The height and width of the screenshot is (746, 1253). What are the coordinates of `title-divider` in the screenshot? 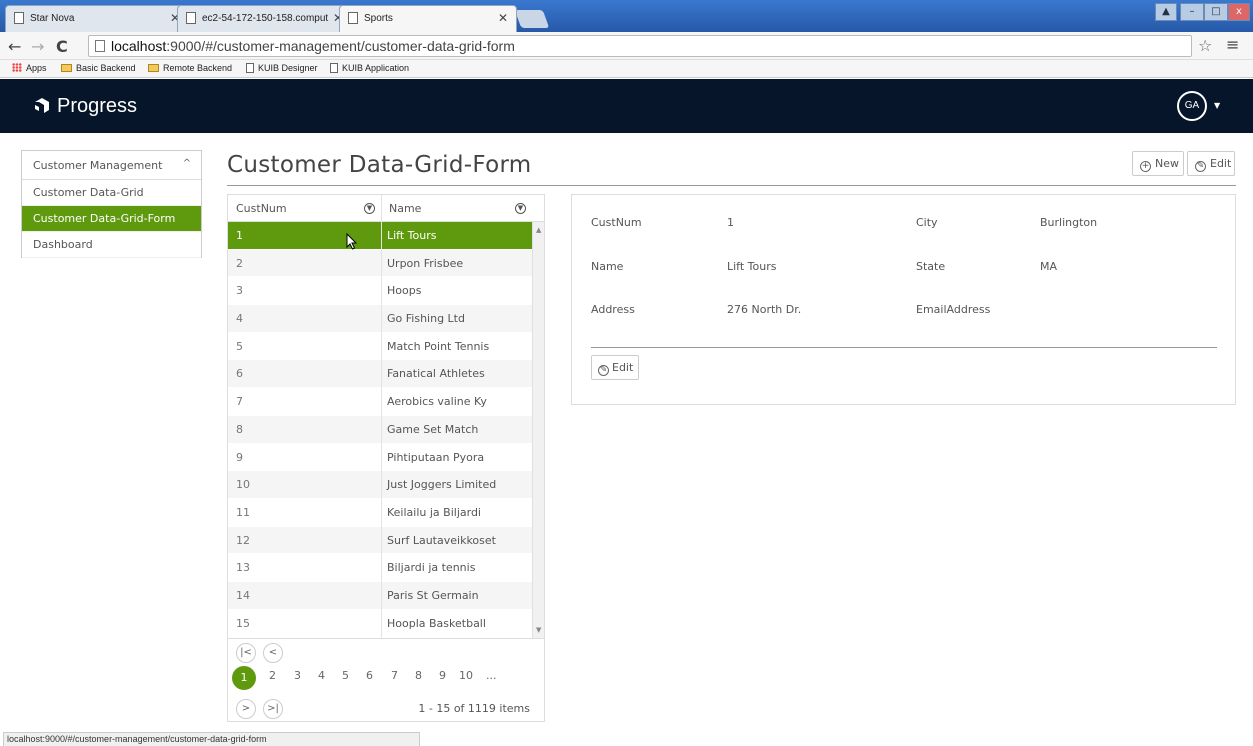 It's located at (731, 185).